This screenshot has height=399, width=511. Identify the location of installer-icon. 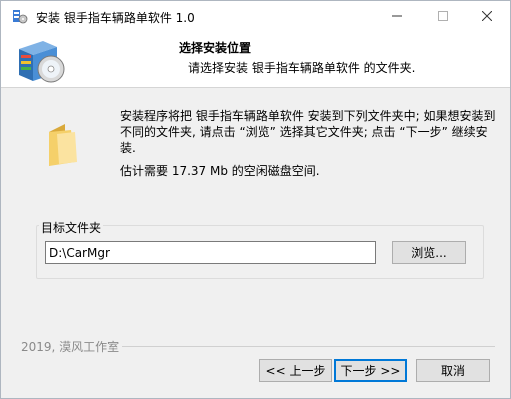
(20, 17).